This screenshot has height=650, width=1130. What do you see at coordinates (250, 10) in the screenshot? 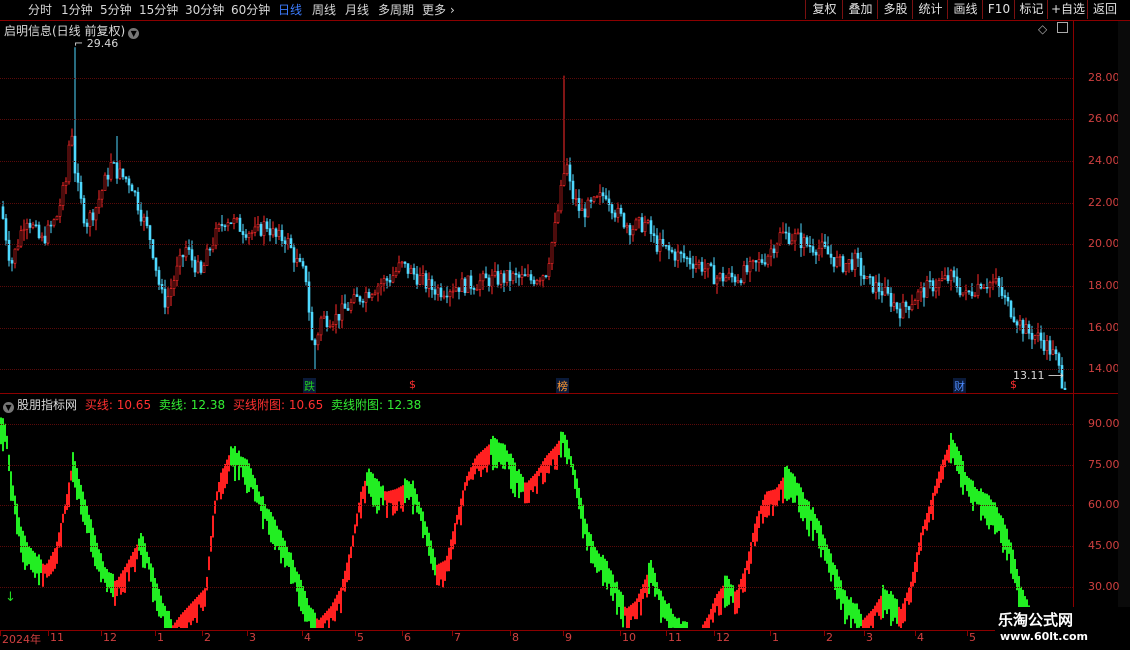
I see `tab-timeframe-5: 60分钟` at bounding box center [250, 10].